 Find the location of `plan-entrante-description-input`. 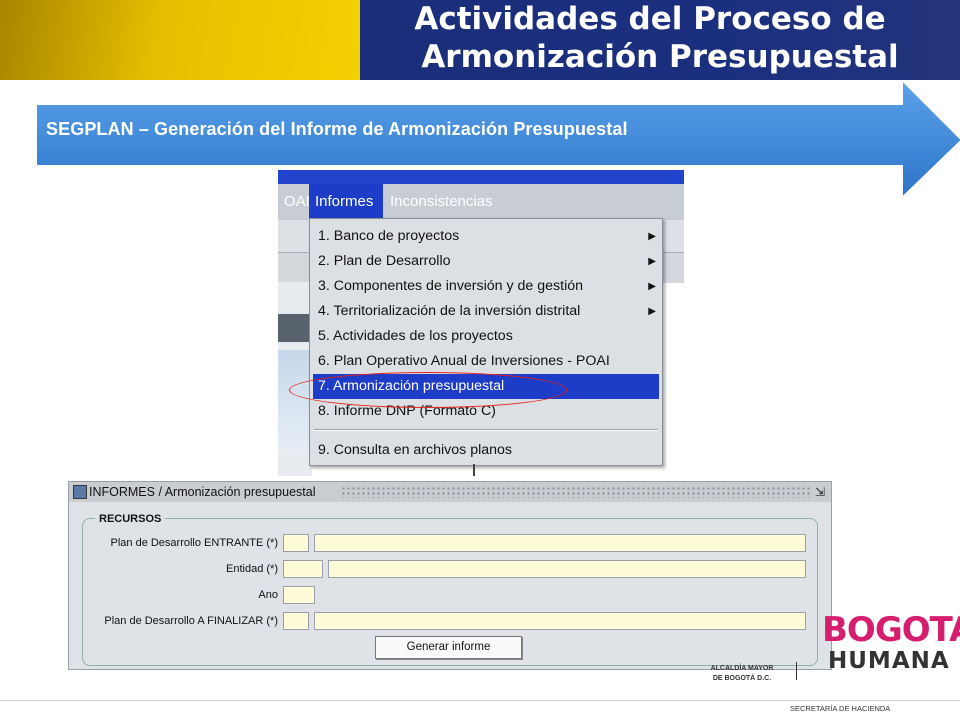

plan-entrante-description-input is located at coordinates (560, 543).